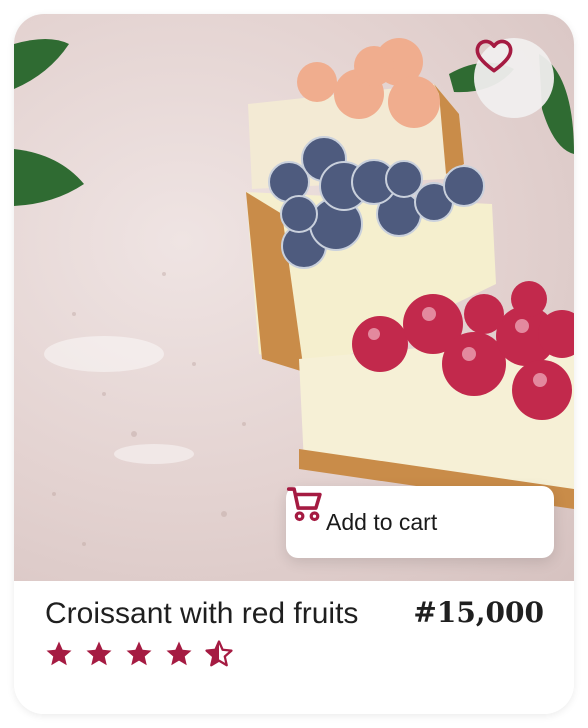 This screenshot has height=728, width=588. I want to click on add-to-cart-label: Add to cart, so click(382, 521).